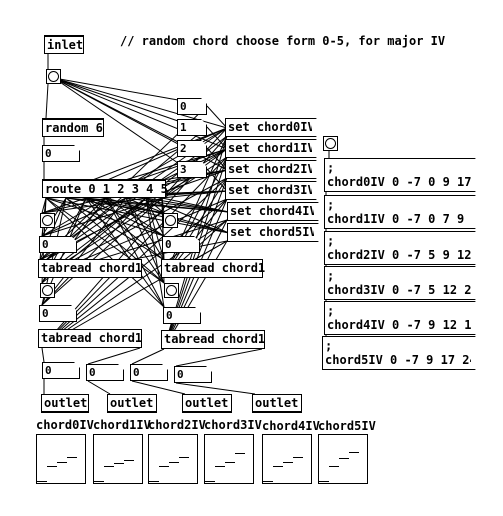 This screenshot has height=516, width=503. I want to click on chord-message-5: ; chord5IV 0 -7 9 17 24, so click(399, 353).